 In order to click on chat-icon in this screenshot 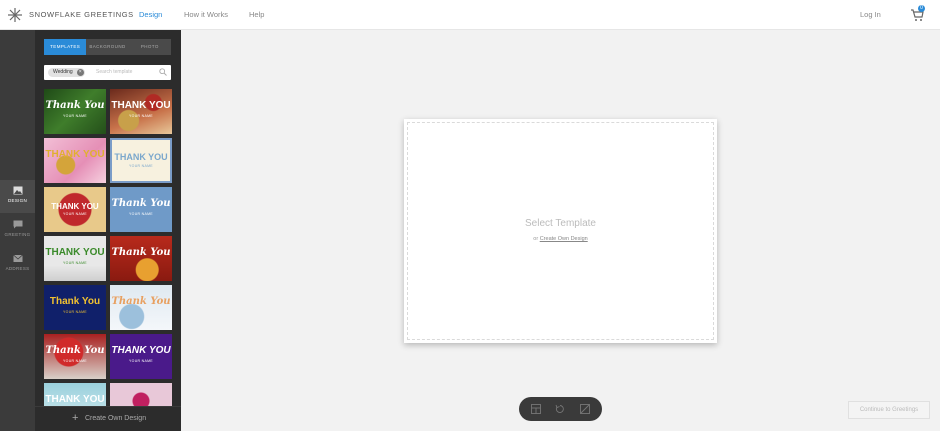, I will do `click(17, 224)`.